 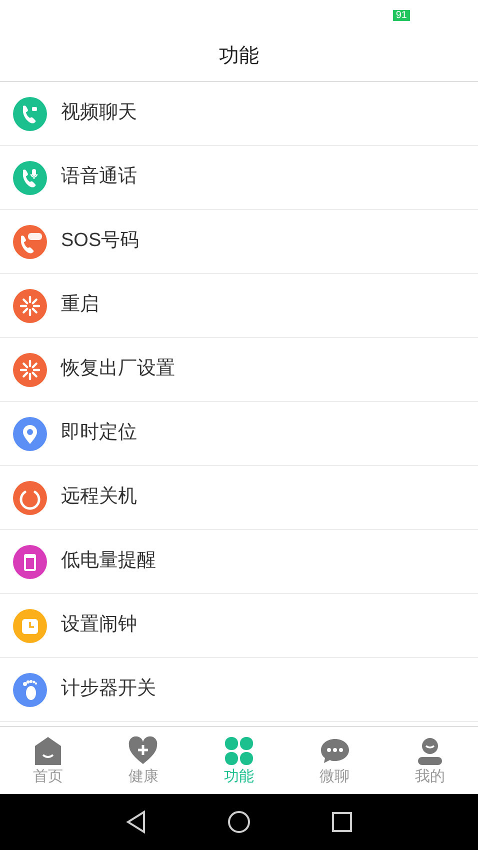 I want to click on recent-apps-icon, so click(x=342, y=822).